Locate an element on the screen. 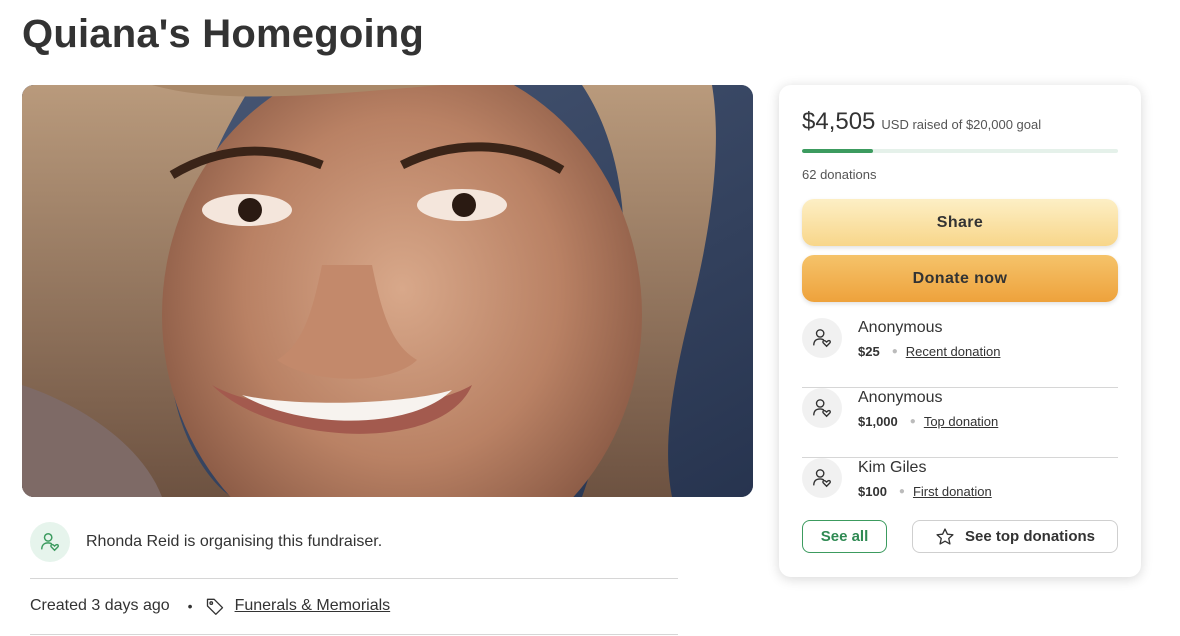 The height and width of the screenshot is (636, 1180). donation-item: Anonymous $1,000 ● Top donation is located at coordinates (960, 422).